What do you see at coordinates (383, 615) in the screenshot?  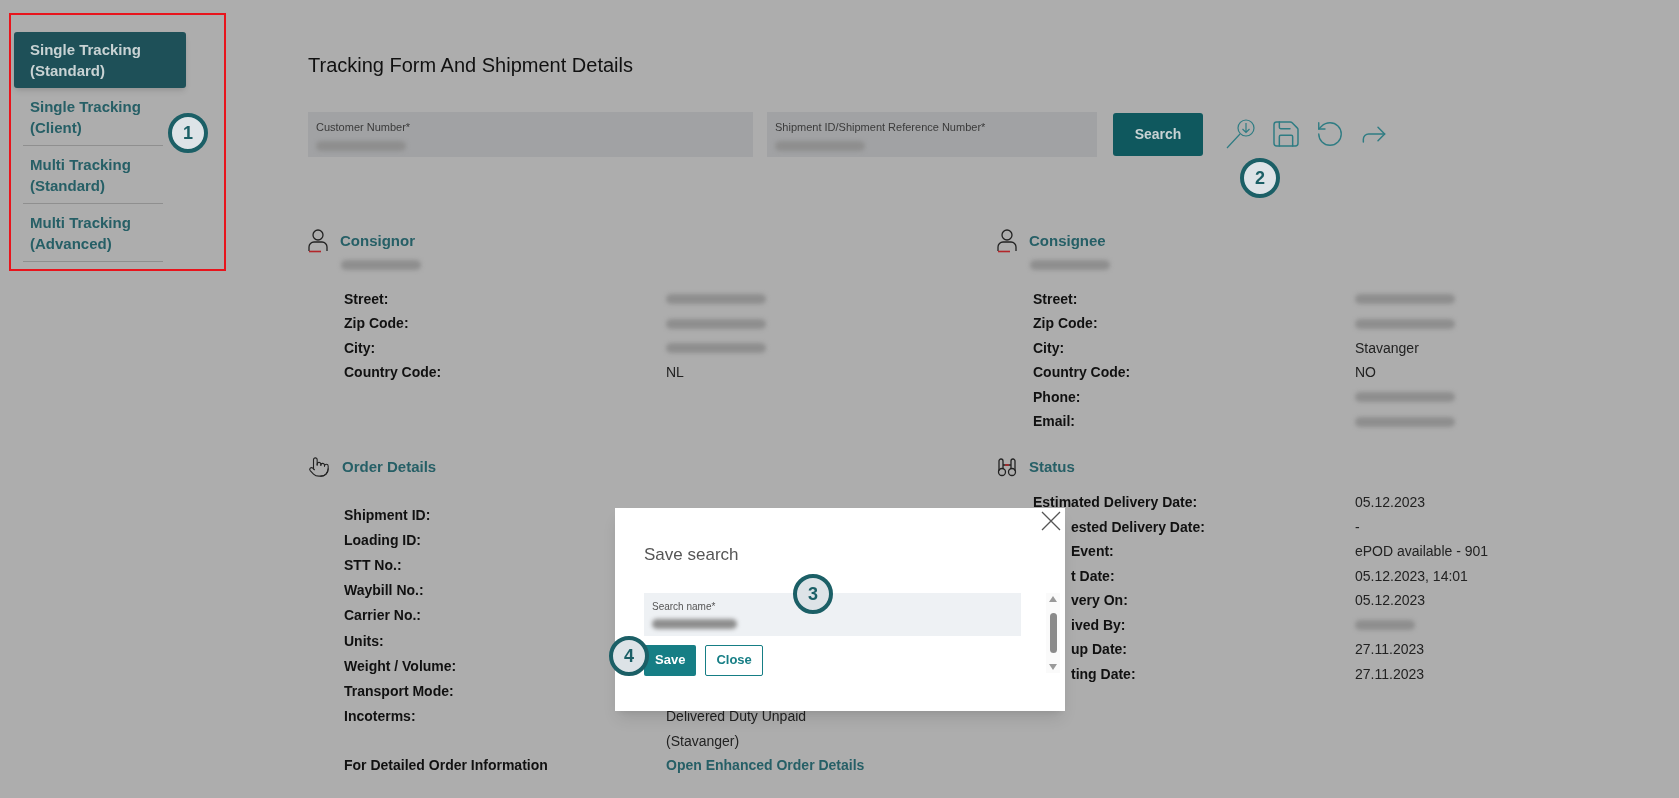 I see `field-label: Carrier No.:` at bounding box center [383, 615].